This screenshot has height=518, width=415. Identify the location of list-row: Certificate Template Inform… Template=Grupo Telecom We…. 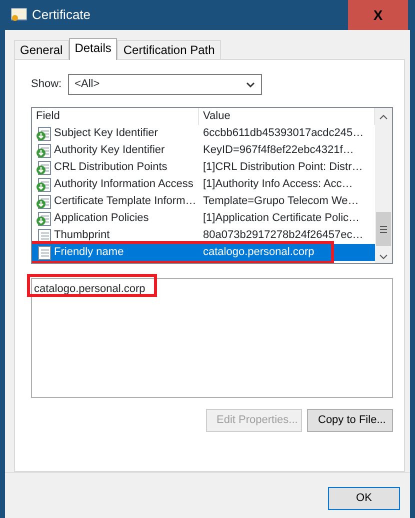
(203, 201).